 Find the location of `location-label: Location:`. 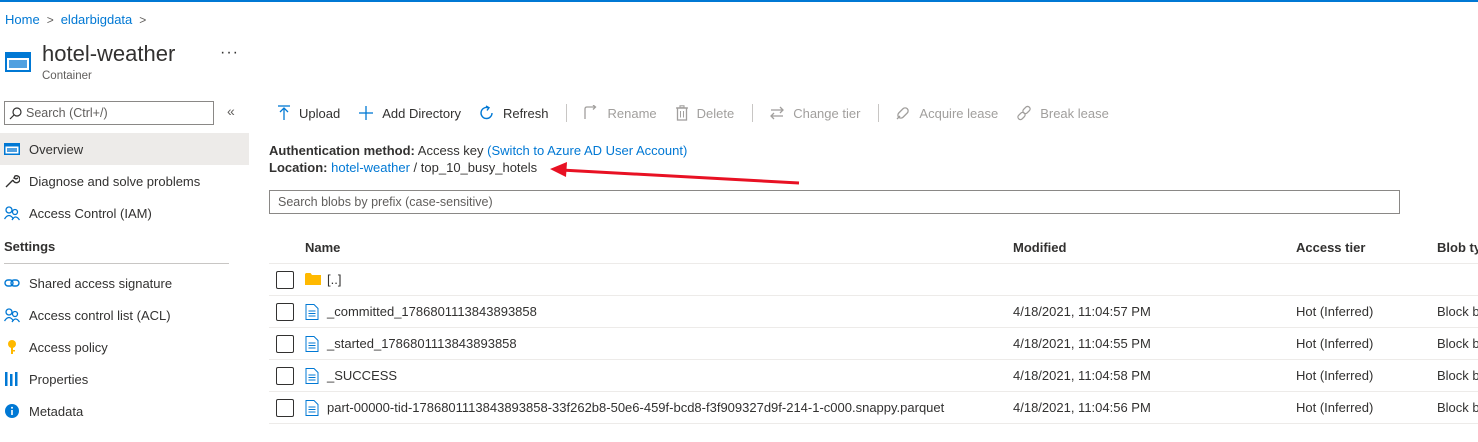

location-label: Location: is located at coordinates (298, 167).